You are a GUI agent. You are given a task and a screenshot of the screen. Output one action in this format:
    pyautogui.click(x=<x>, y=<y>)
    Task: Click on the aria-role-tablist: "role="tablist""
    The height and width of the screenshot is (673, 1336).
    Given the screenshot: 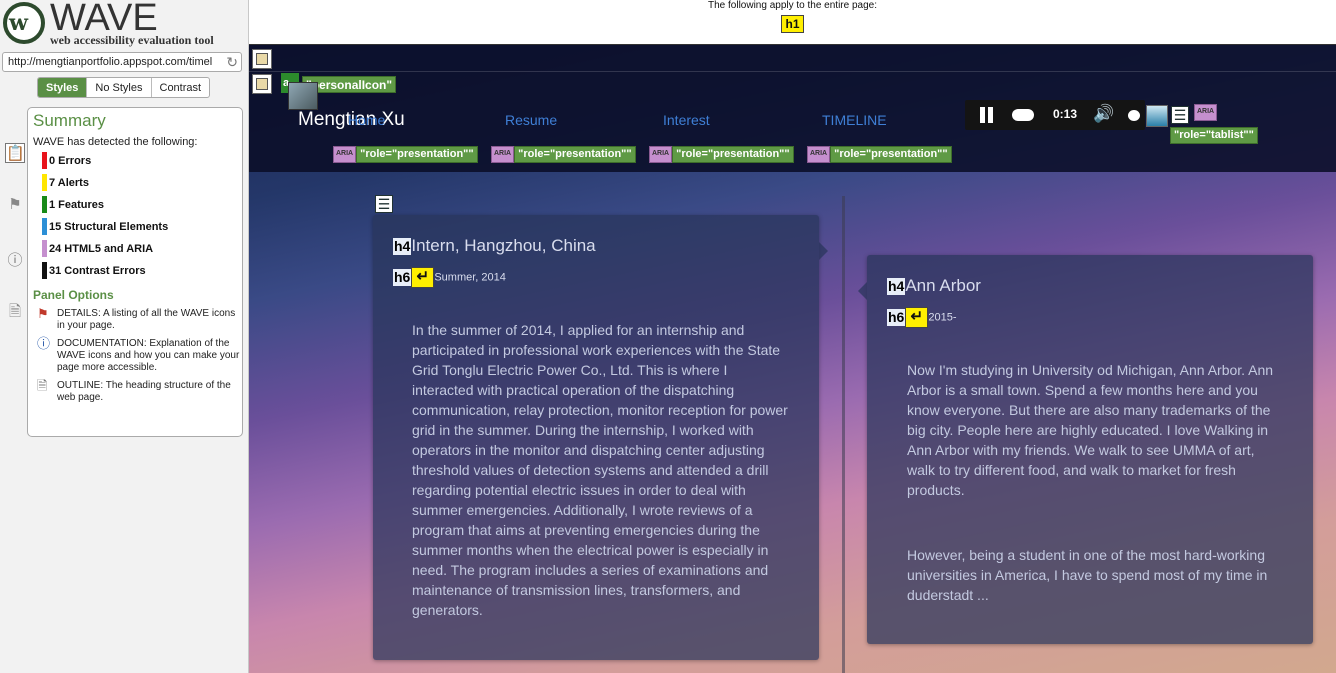 What is the action you would take?
    pyautogui.click(x=1214, y=135)
    